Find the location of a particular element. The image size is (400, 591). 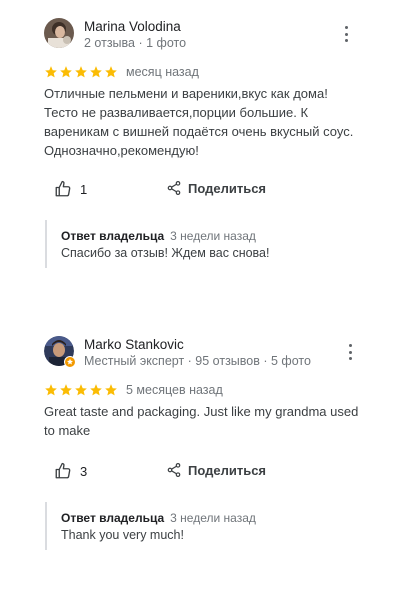

like-button: 1 is located at coordinates (70, 189).